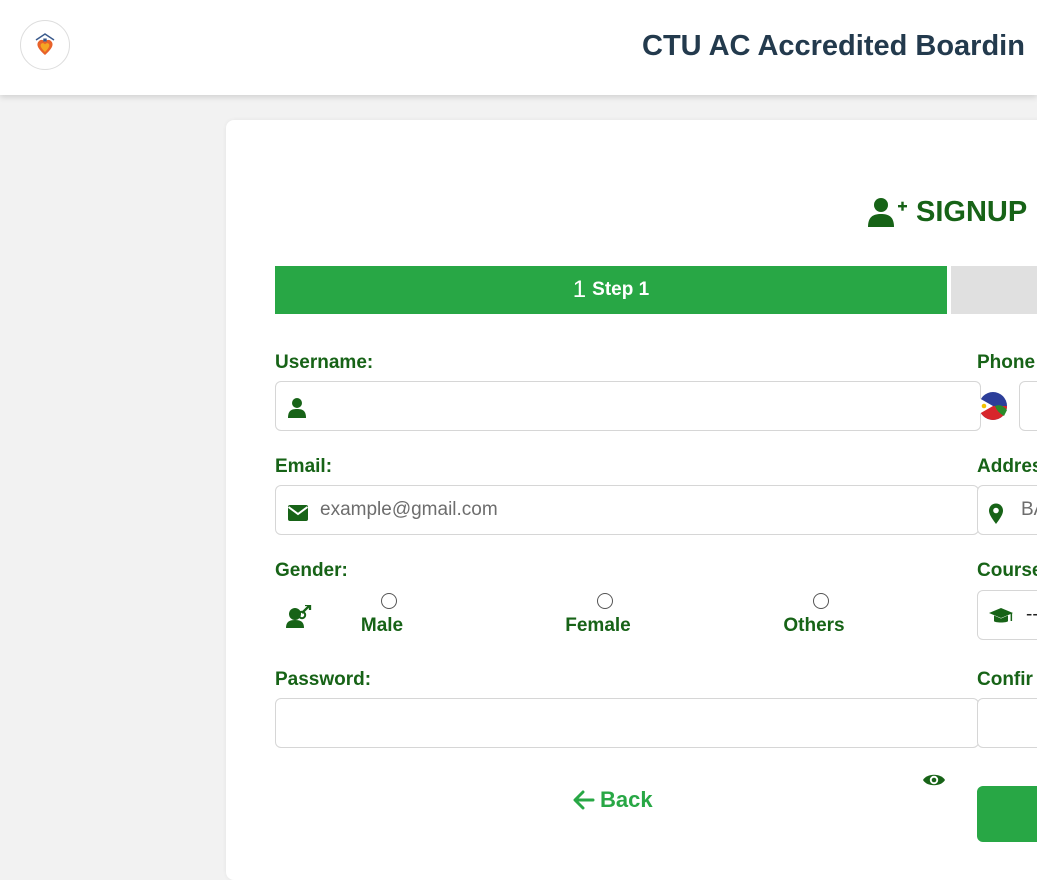 The height and width of the screenshot is (880, 1037). What do you see at coordinates (1028, 406) in the screenshot?
I see `phone-field` at bounding box center [1028, 406].